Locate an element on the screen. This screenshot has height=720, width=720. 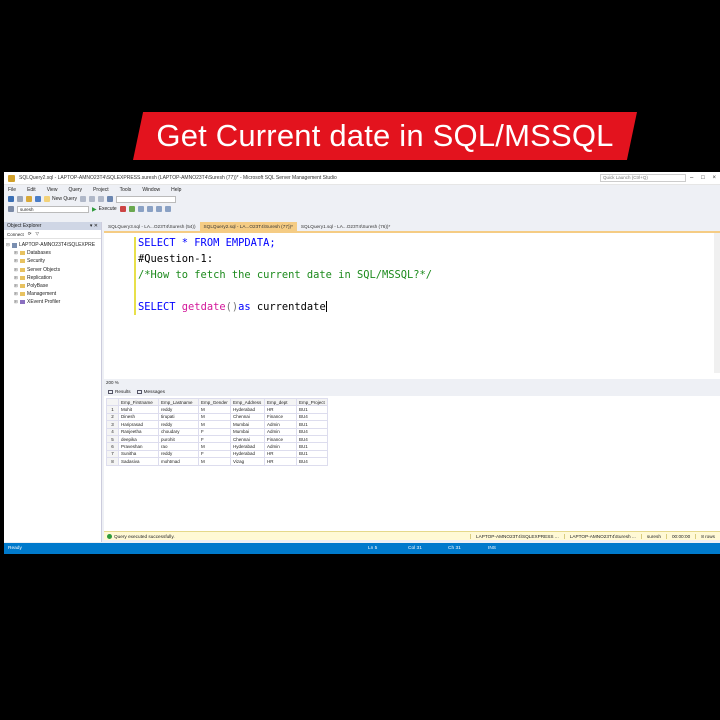
parse-icon is located at coordinates (131, 209).